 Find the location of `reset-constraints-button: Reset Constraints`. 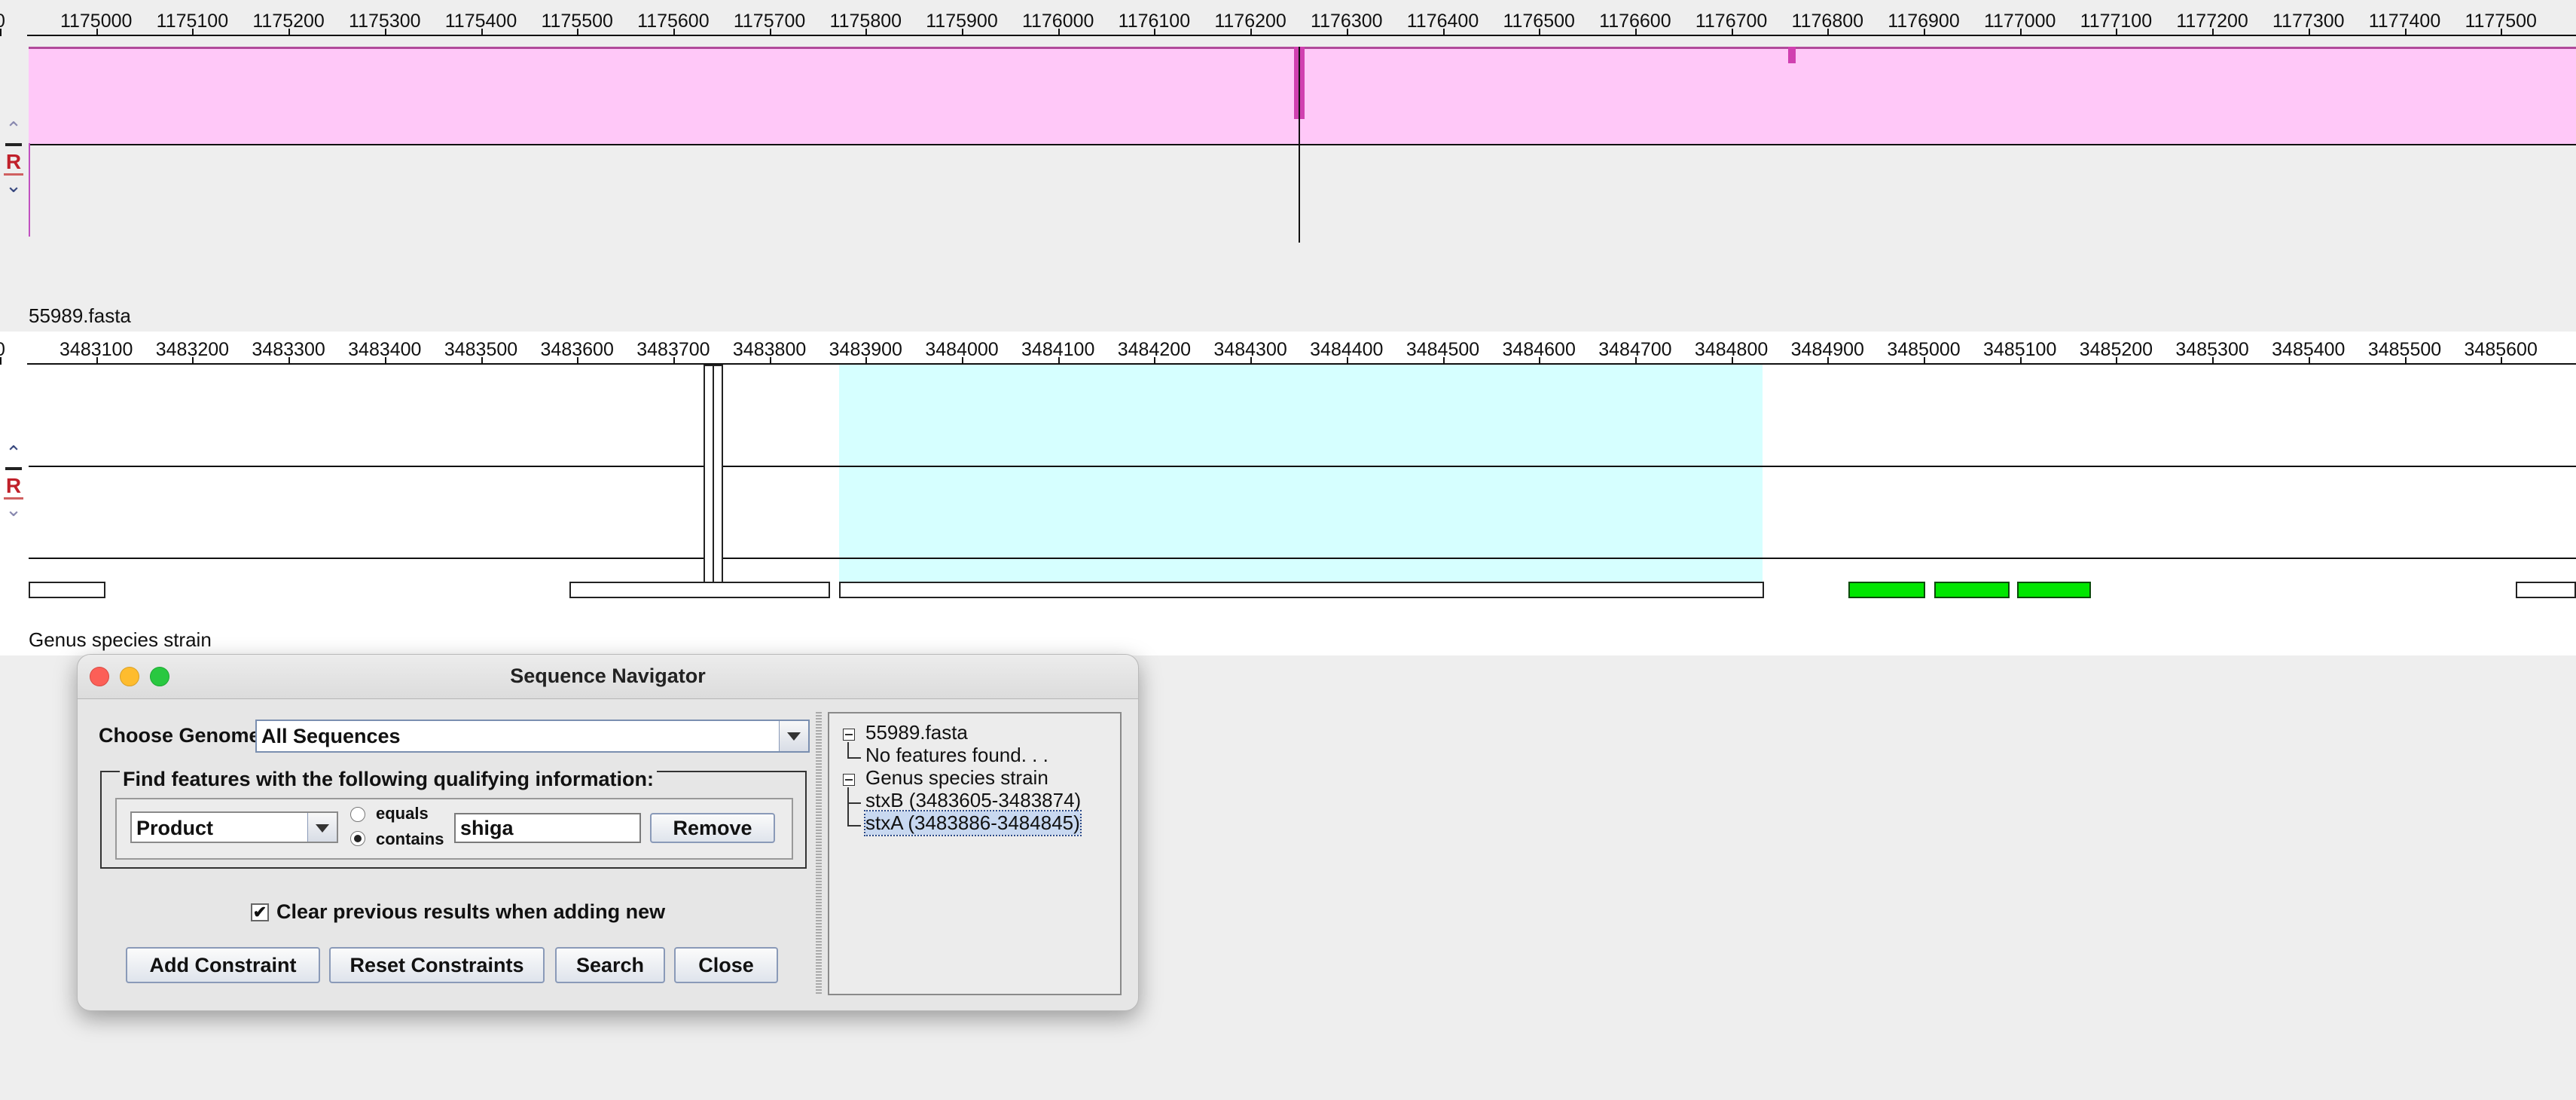

reset-constraints-button: Reset Constraints is located at coordinates (437, 965).